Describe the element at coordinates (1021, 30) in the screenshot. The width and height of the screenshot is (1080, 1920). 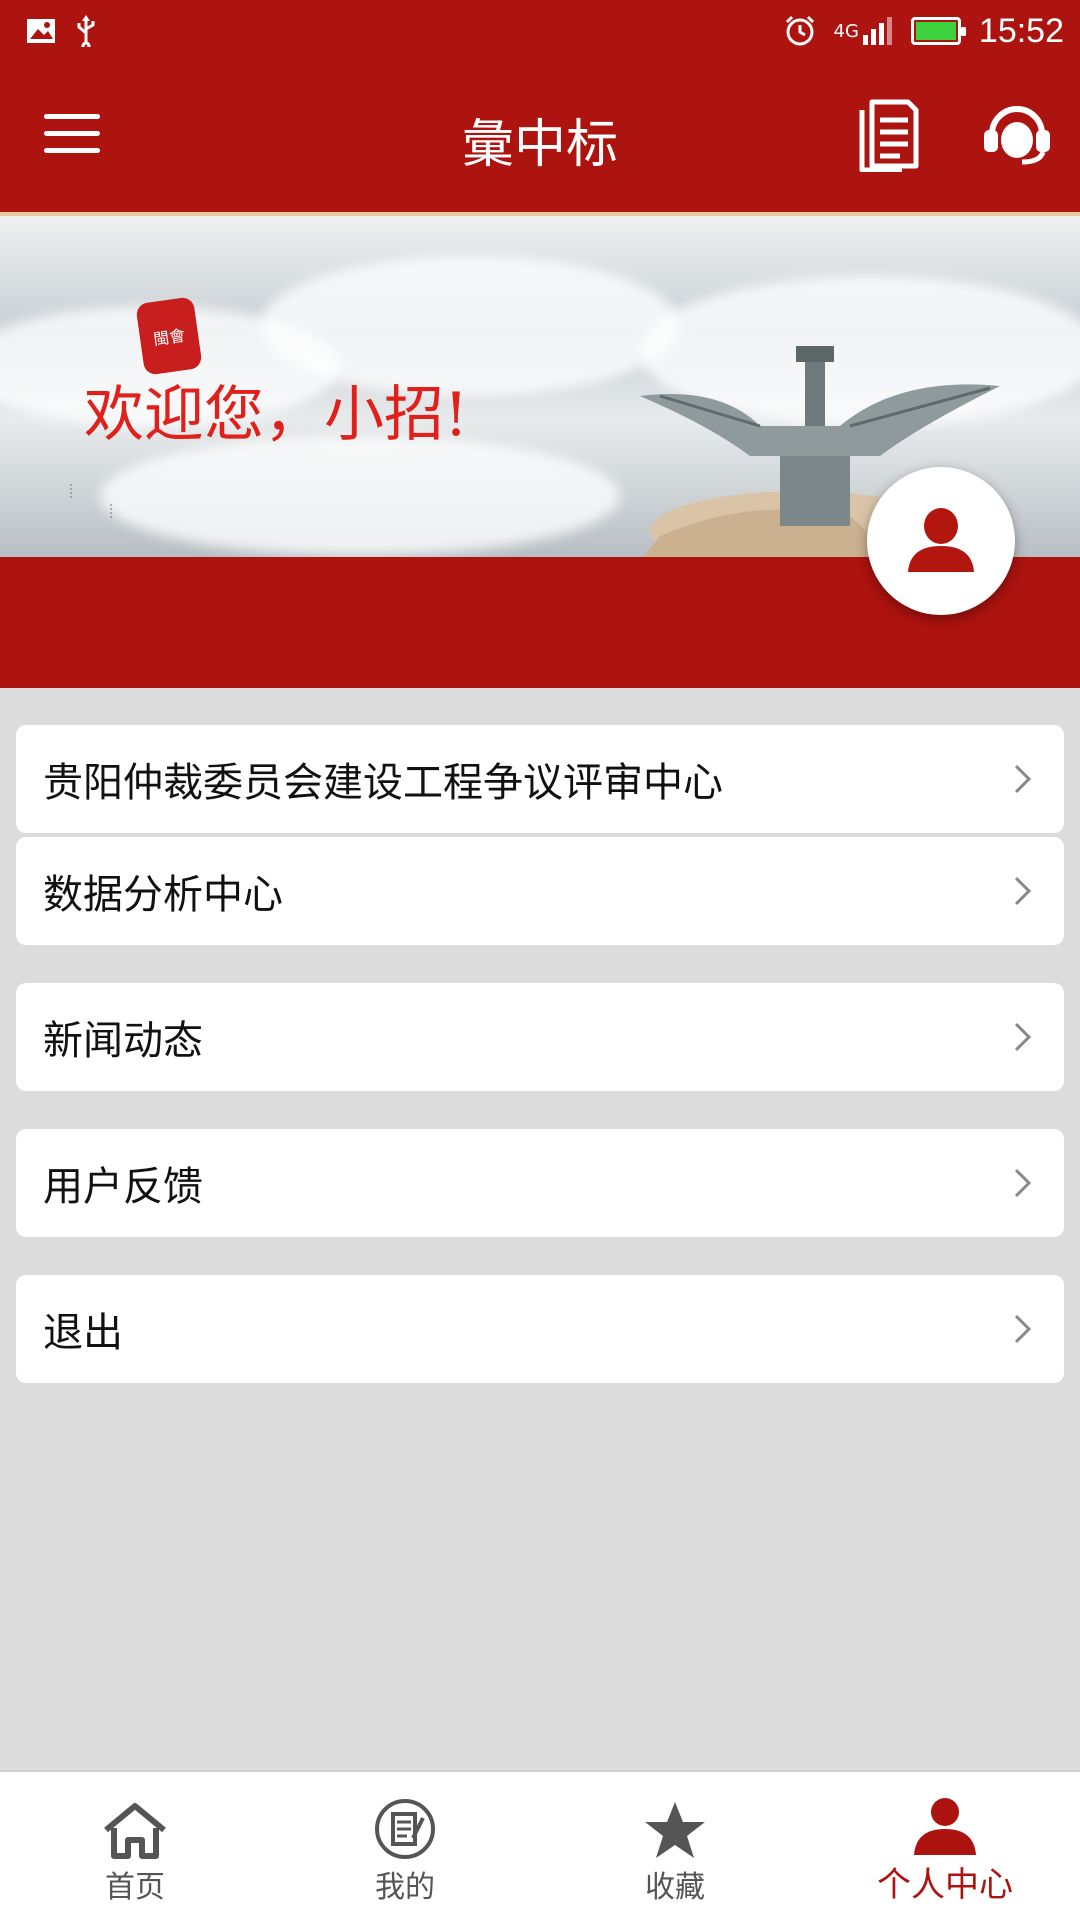
I see `status-time: 15:52` at that location.